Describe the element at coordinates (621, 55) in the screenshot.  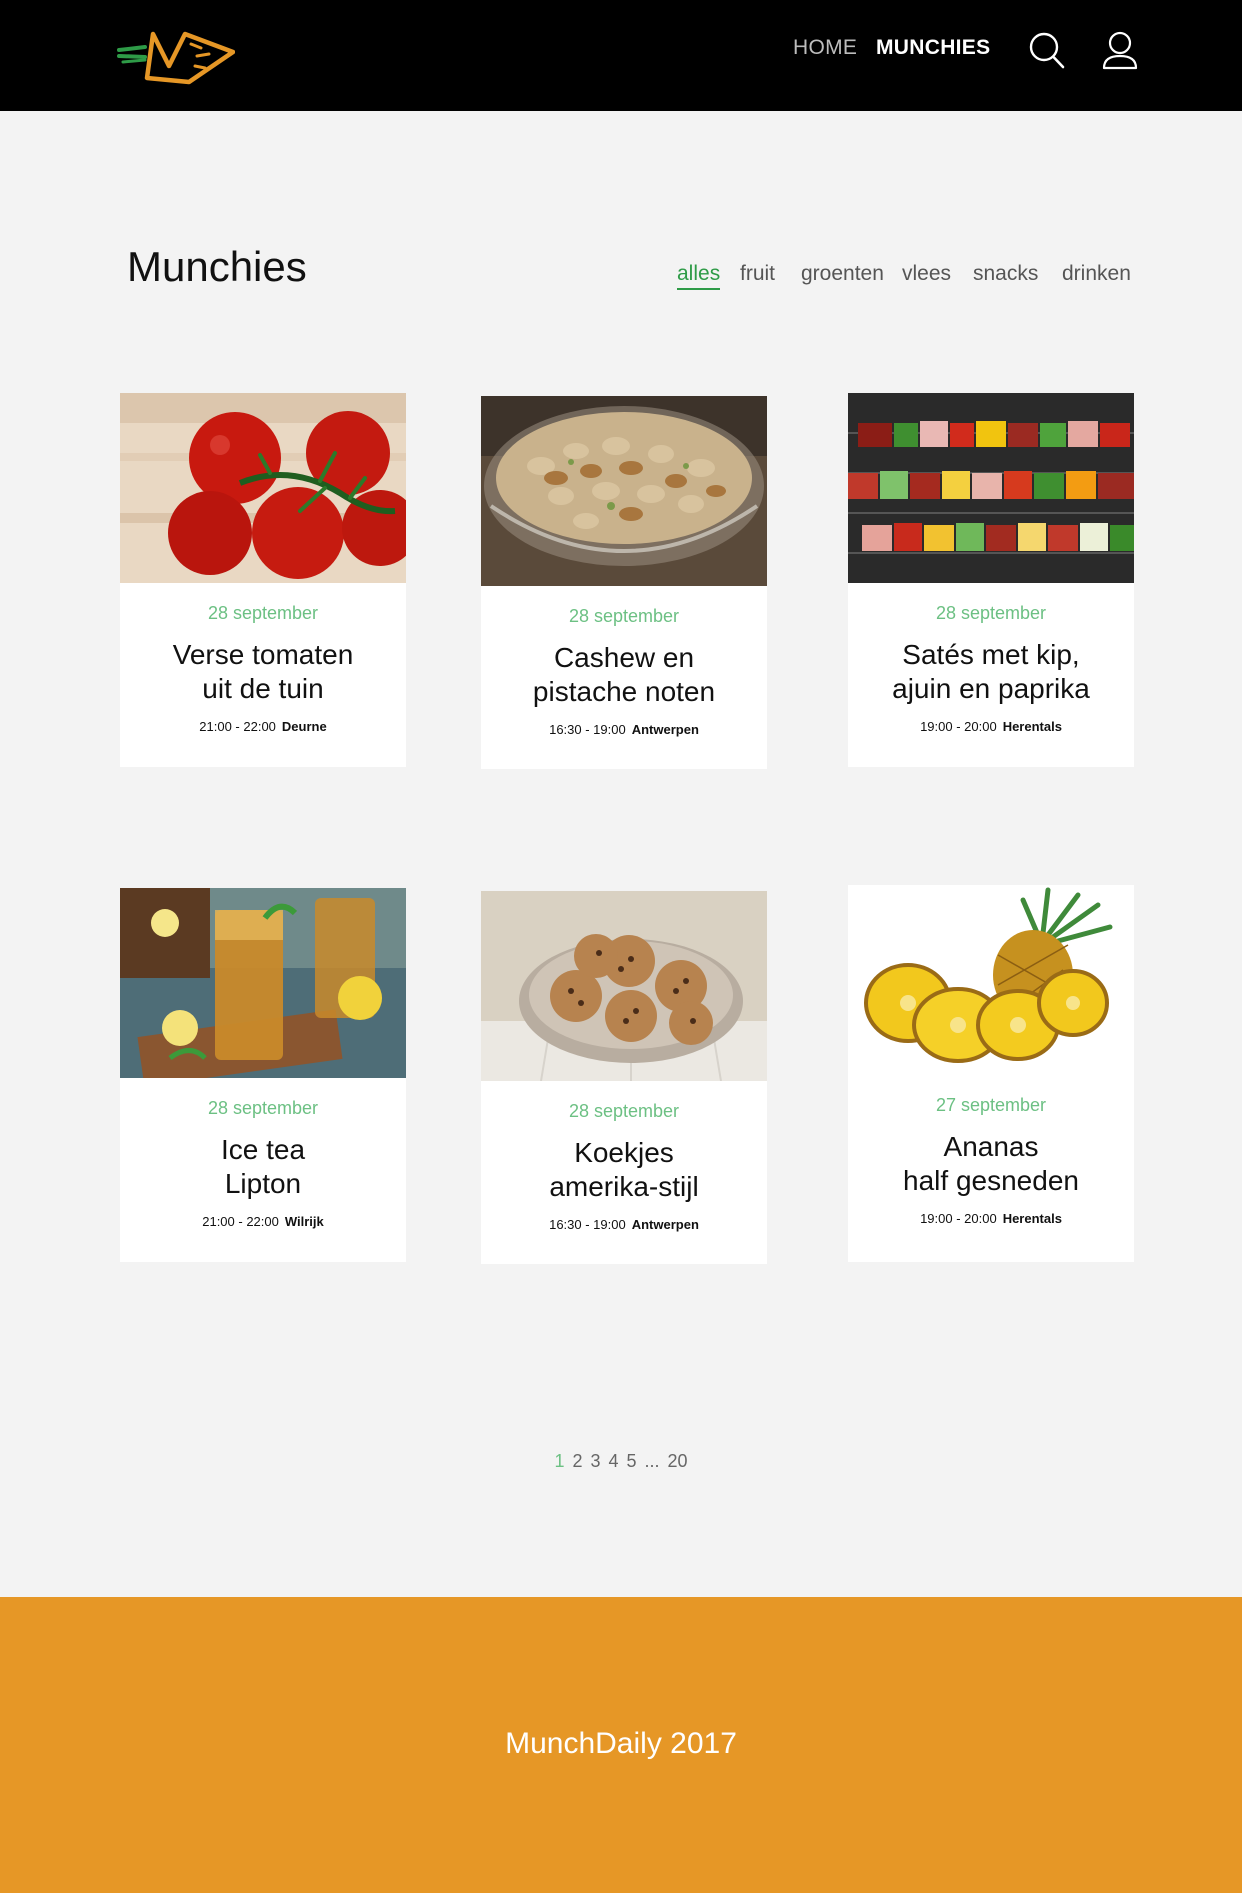
I see `top-nav-bar: HOME MUNCHIES` at that location.